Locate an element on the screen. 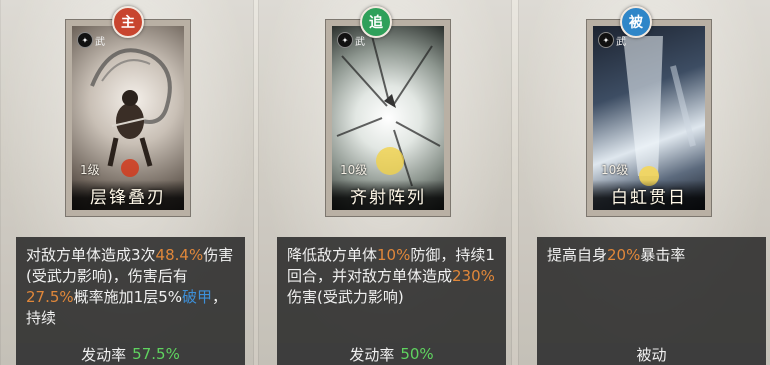  trigger-rate-value: 57.5% is located at coordinates (156, 354).